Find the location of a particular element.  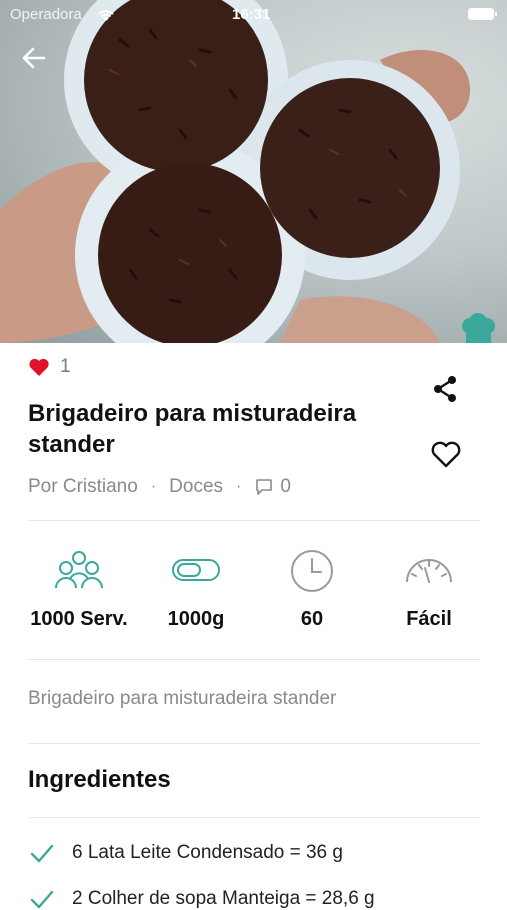

likes-row: 1 is located at coordinates (49, 367).